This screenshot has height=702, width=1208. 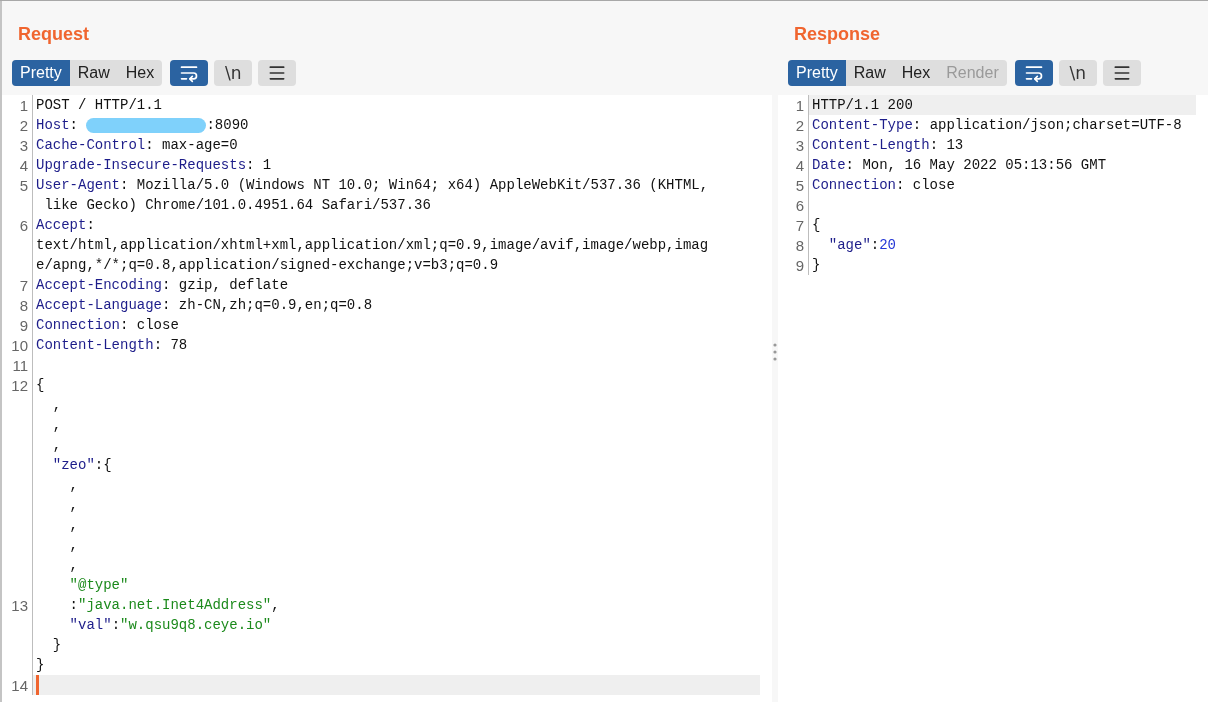 I want to click on code-line: "age":20, so click(x=862, y=245).